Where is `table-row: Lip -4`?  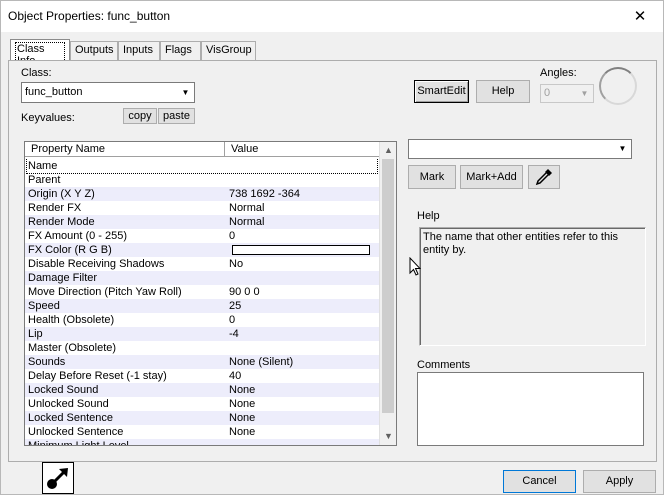
table-row: Lip -4 is located at coordinates (202, 334).